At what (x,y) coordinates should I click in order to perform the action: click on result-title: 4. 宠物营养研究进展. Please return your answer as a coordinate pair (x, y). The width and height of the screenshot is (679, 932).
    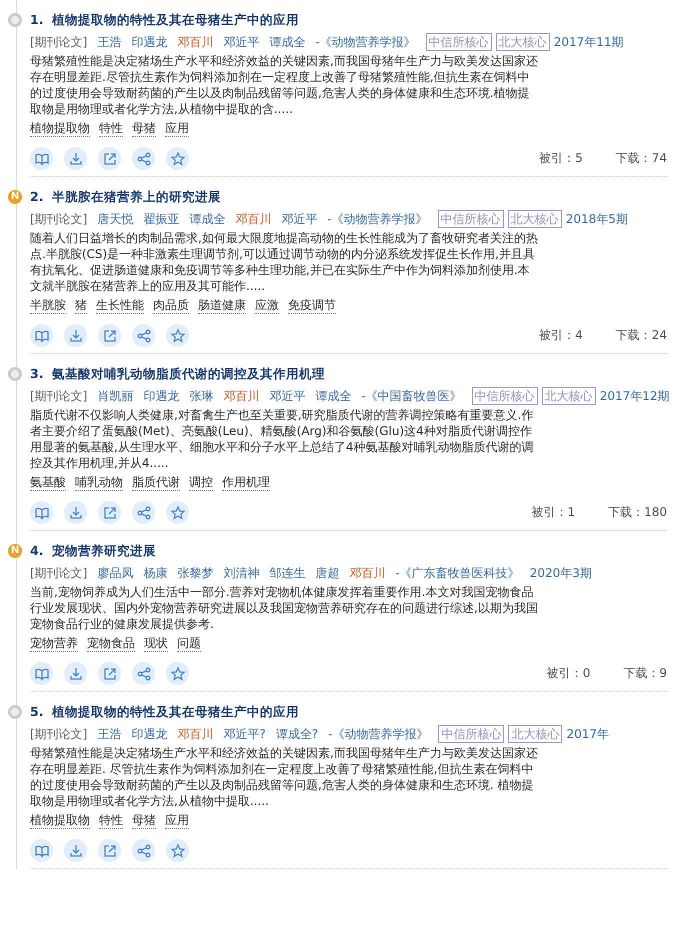
    Looking at the image, I should click on (93, 551).